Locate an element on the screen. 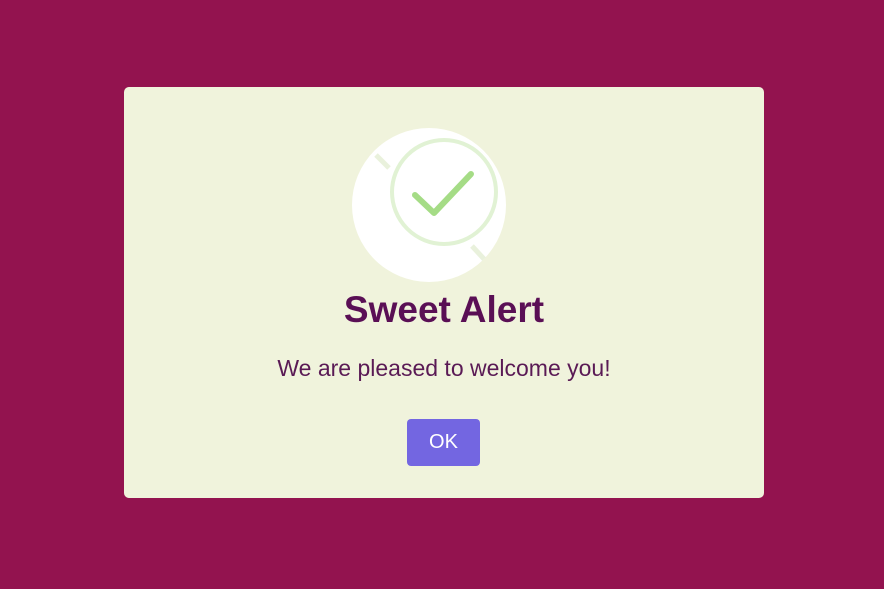 This screenshot has width=884, height=589. success-check-icon is located at coordinates (429, 205).